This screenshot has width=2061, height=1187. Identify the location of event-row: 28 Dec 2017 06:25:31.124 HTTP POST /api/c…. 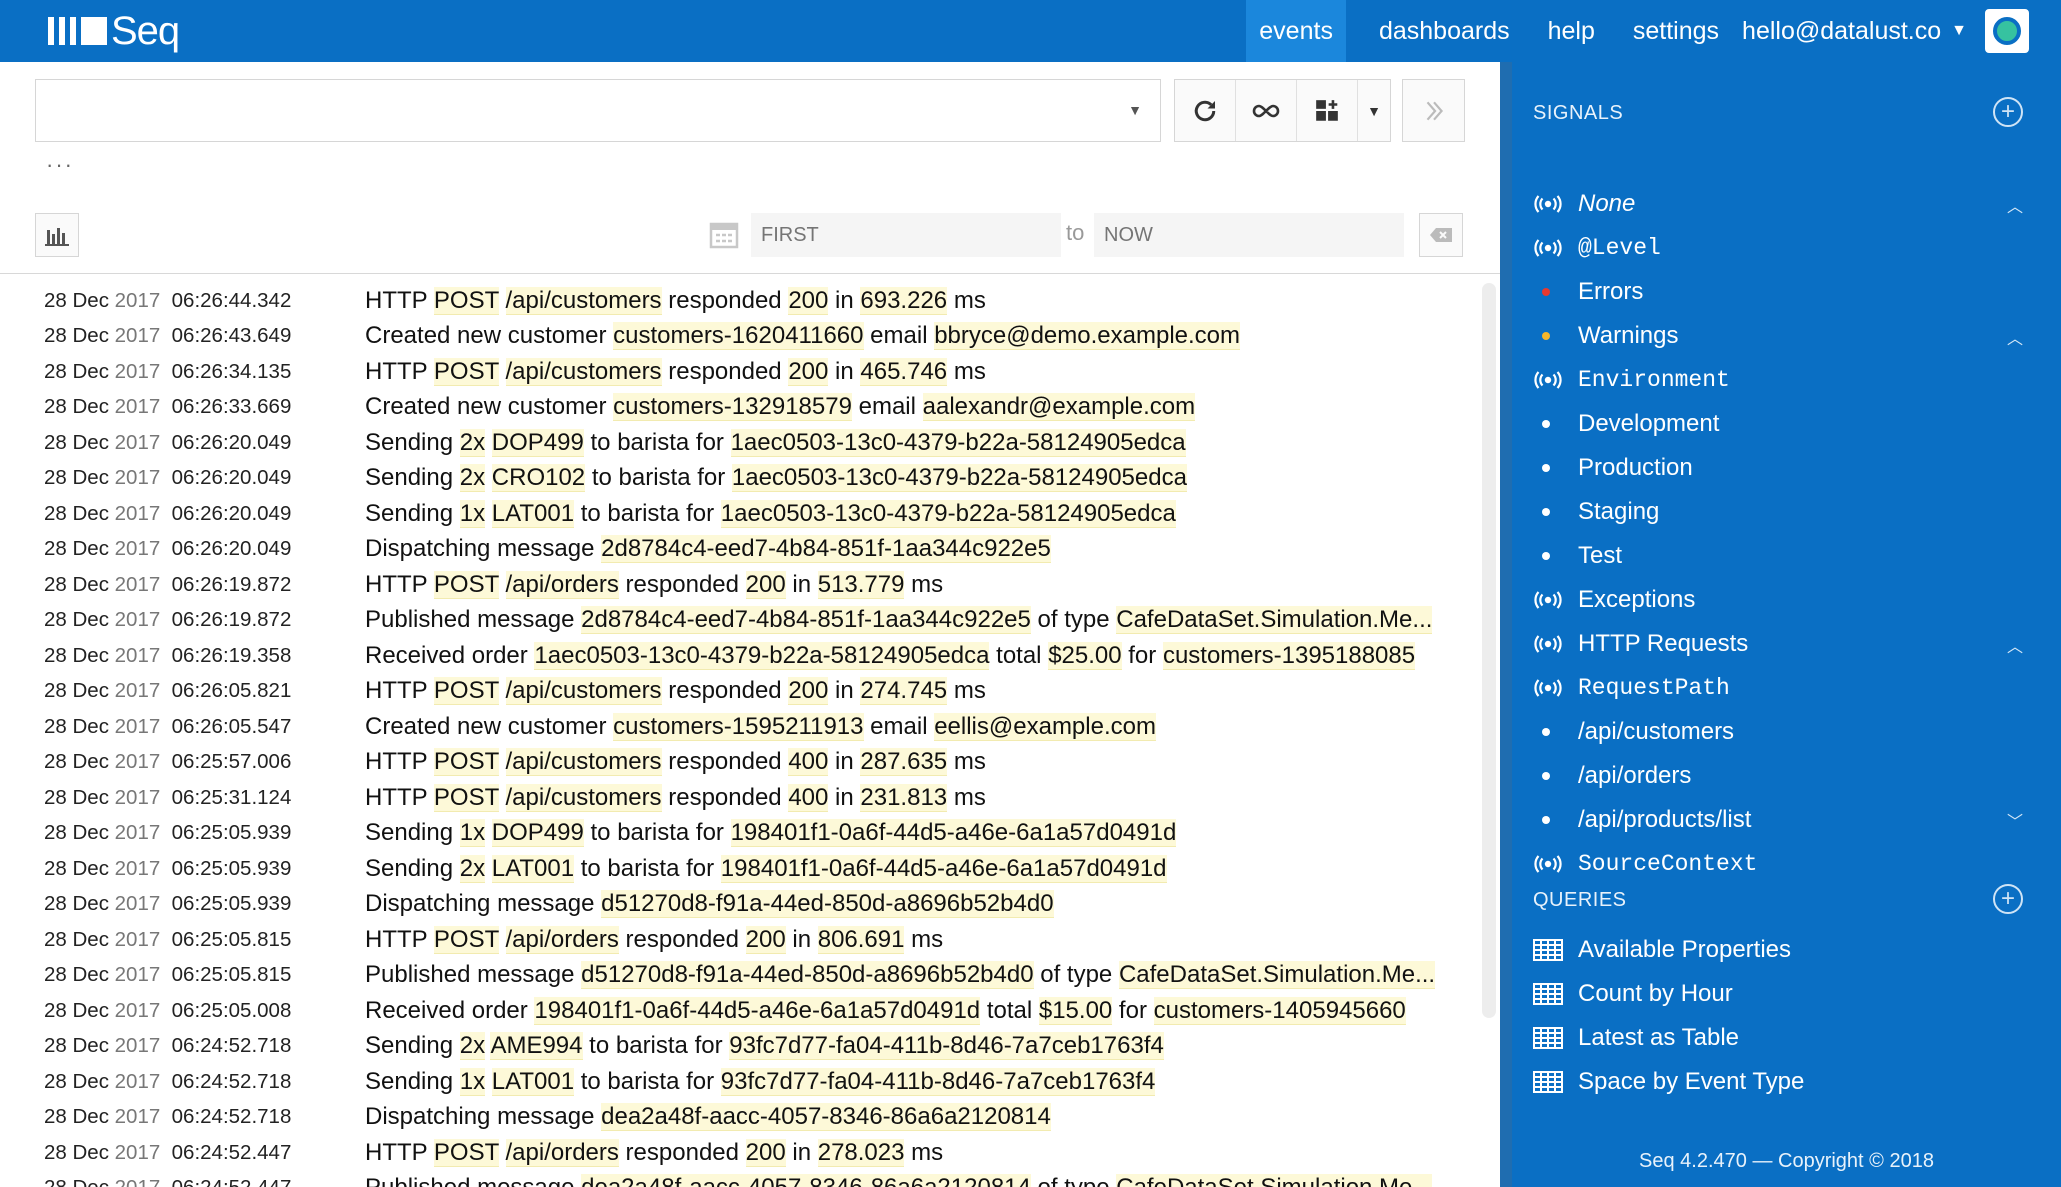
(740, 798).